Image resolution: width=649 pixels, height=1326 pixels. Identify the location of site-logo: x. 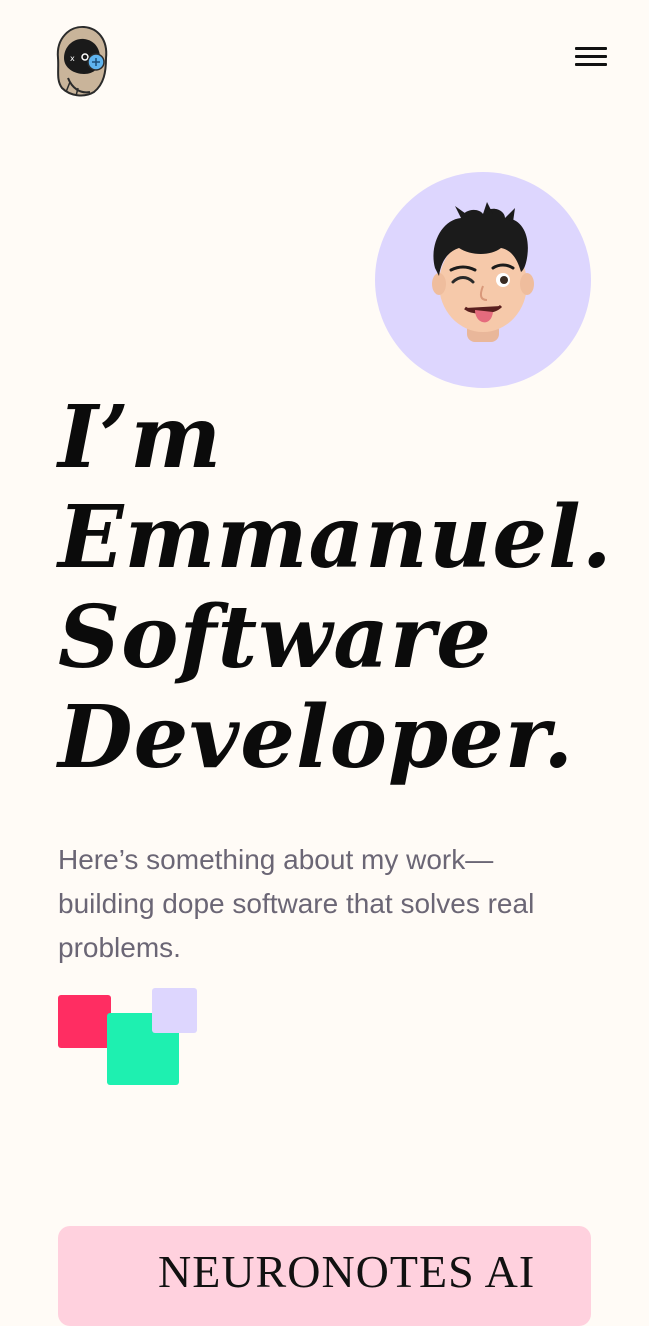
(81, 61).